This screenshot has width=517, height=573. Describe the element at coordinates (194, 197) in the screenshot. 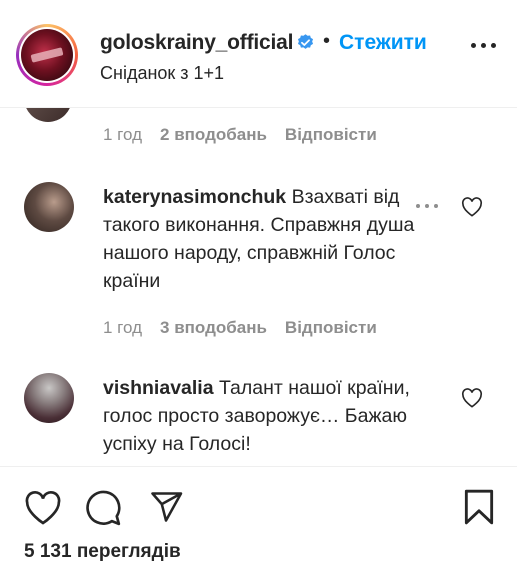

I see `comment-username: katerynasimonchuk` at that location.